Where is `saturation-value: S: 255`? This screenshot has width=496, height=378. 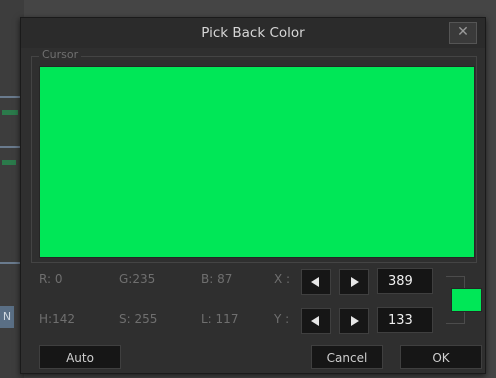
saturation-value: S: 255 is located at coordinates (138, 319).